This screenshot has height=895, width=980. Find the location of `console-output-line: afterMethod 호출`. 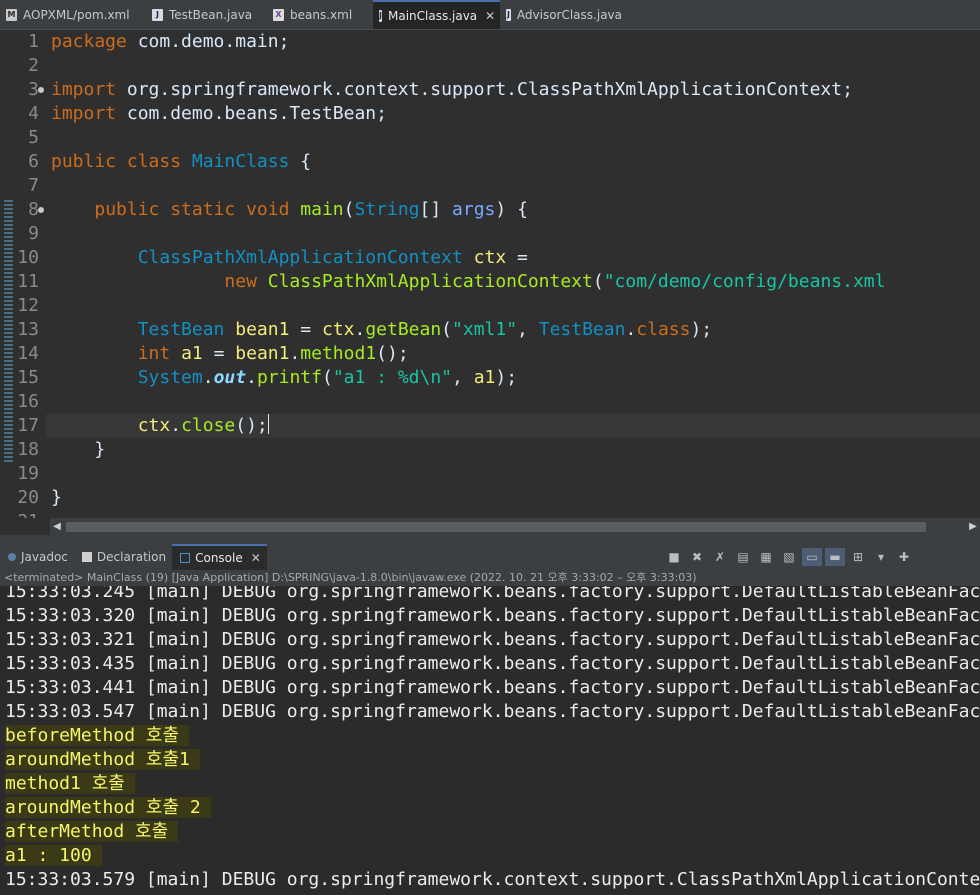

console-output-line: afterMethod 호출 is located at coordinates (92, 831).